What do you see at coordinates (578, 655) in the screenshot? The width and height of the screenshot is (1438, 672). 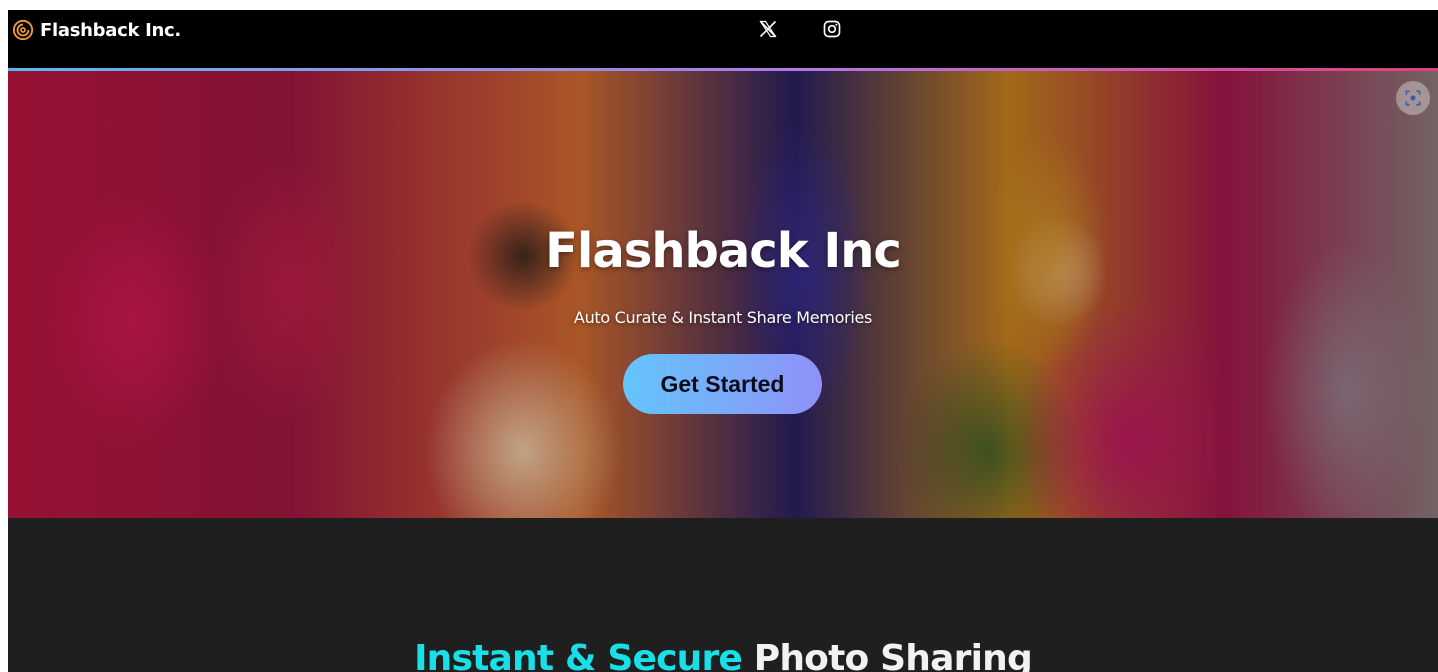 I see `section-title-highlight: Instant & Secure` at bounding box center [578, 655].